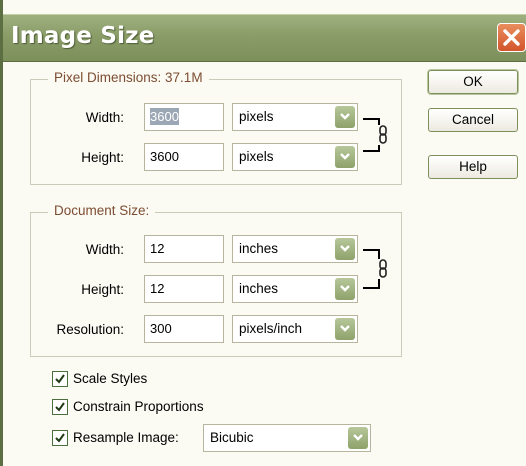  What do you see at coordinates (259, 288) in the screenshot?
I see `doc-height-unit-value: inches` at bounding box center [259, 288].